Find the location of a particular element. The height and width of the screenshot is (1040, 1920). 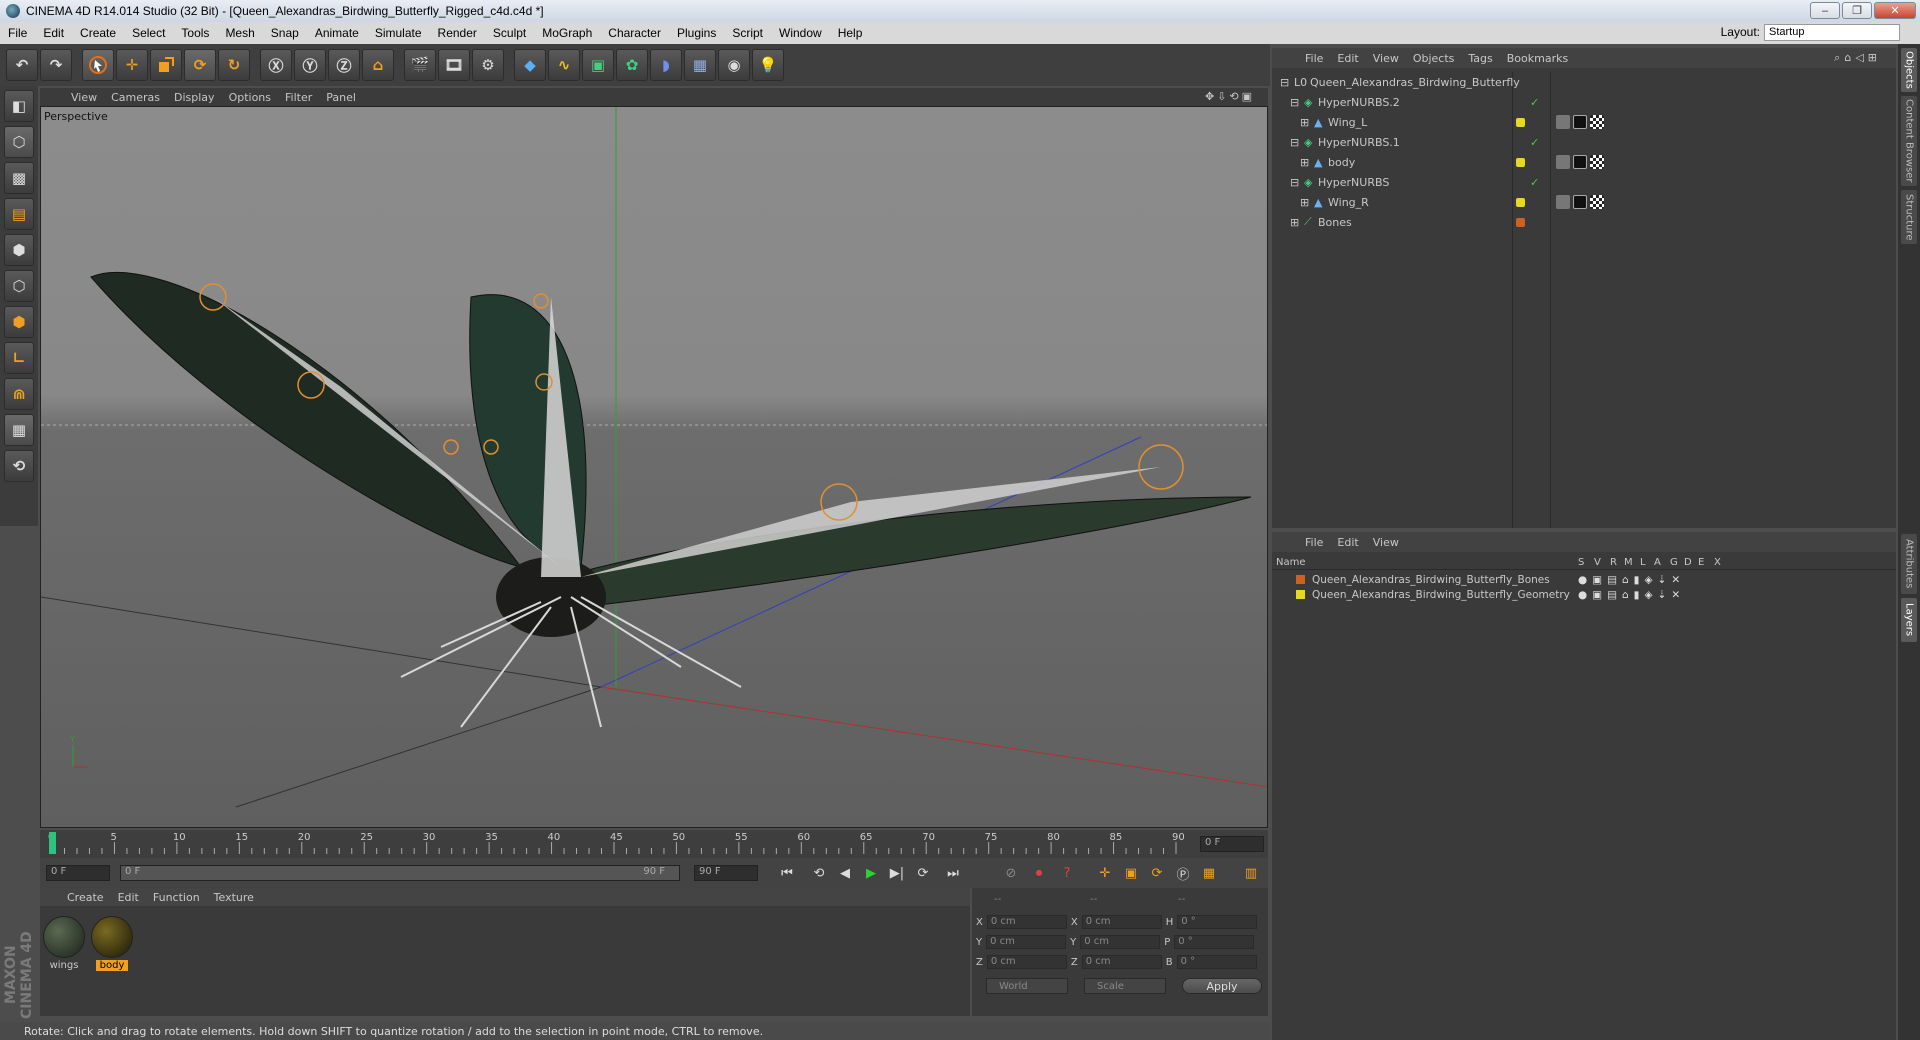

menu-tools: Tools is located at coordinates (195, 33).